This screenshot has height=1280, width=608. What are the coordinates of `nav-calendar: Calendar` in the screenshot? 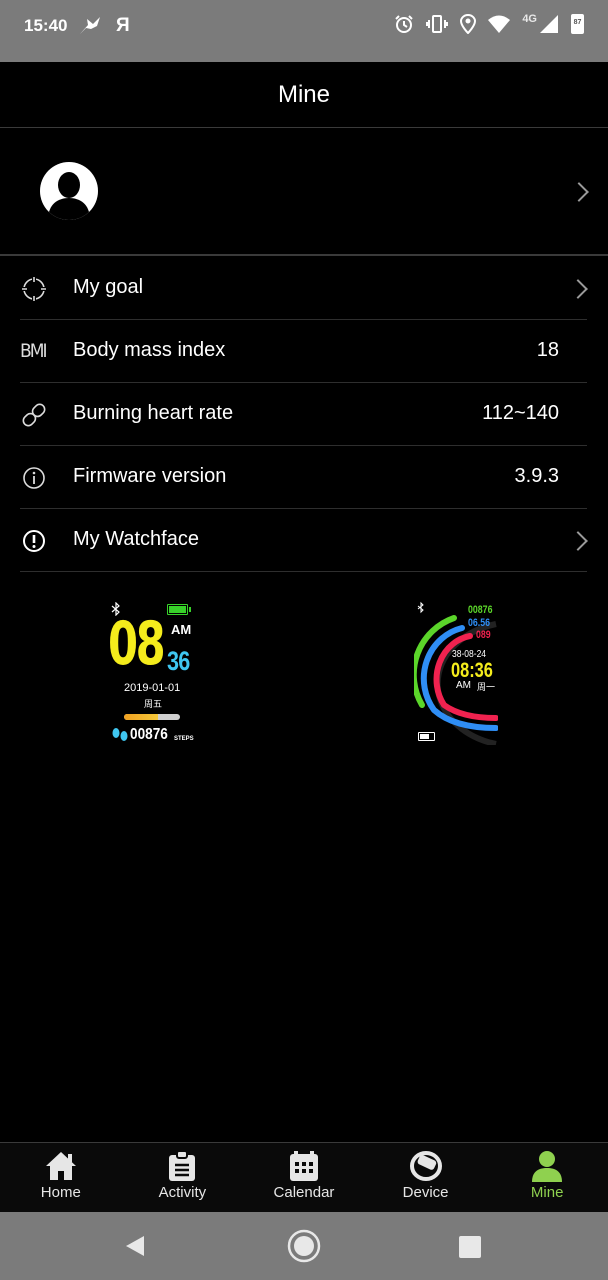 It's located at (304, 1177).